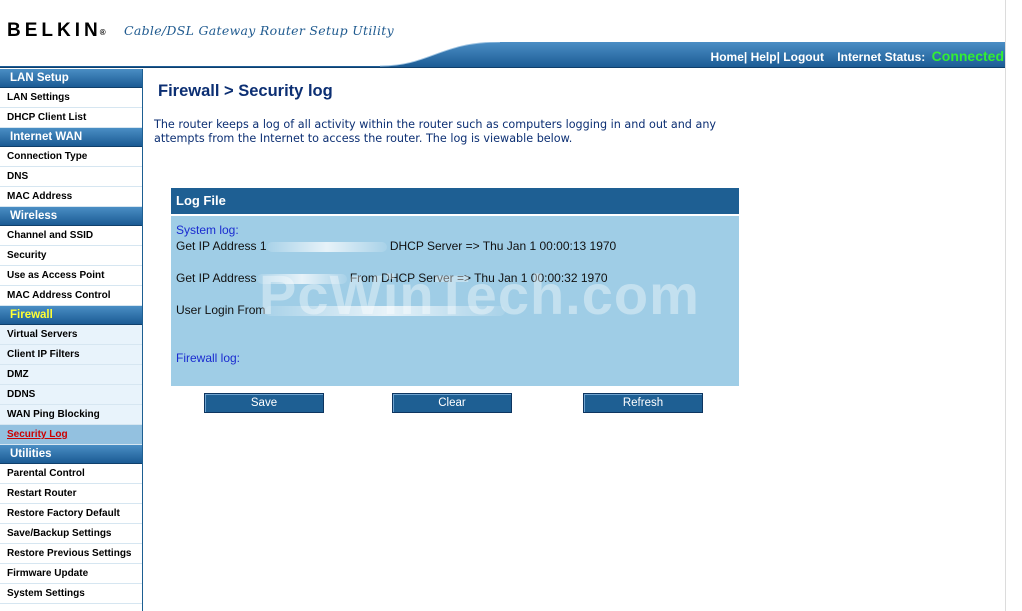 Image resolution: width=1022 pixels, height=611 pixels. Describe the element at coordinates (71, 78) in the screenshot. I see `sidebar-section-lan-setup: LAN Setup` at that location.